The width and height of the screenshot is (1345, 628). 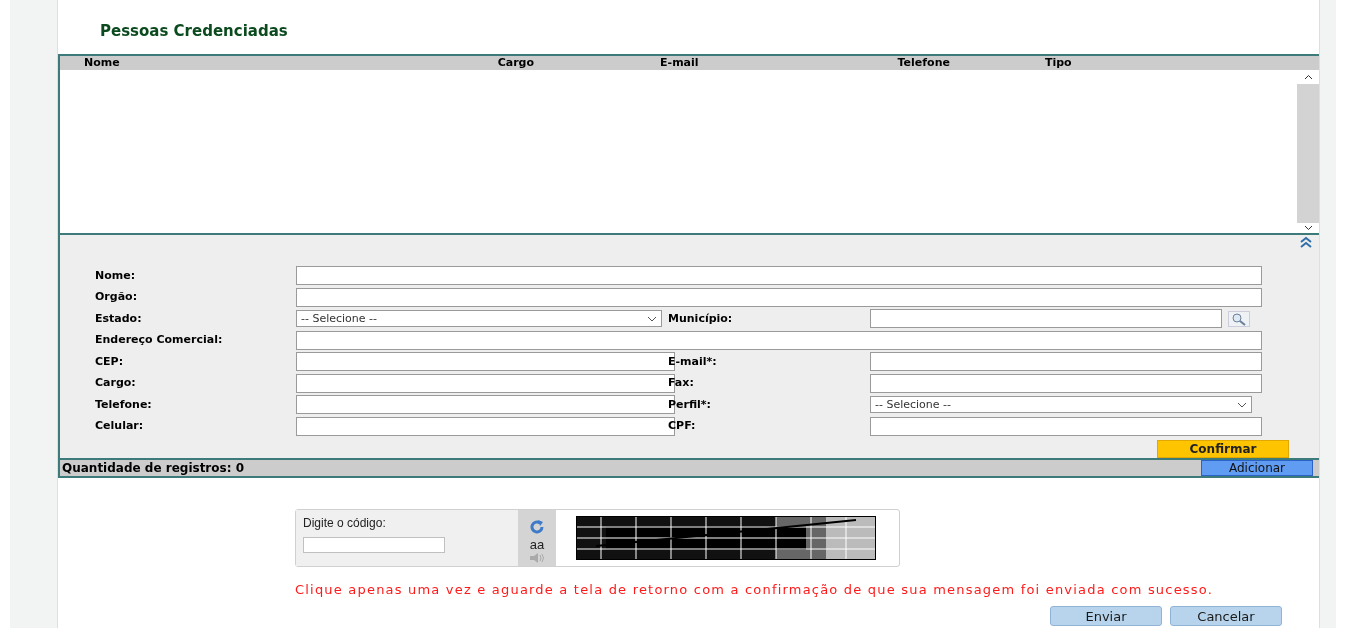 What do you see at coordinates (1226, 616) in the screenshot?
I see `form-button: Cancelar` at bounding box center [1226, 616].